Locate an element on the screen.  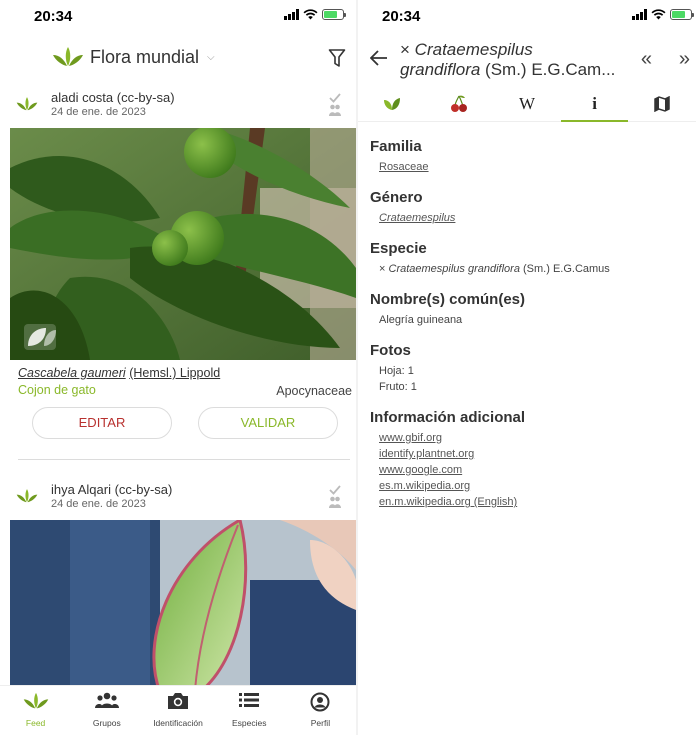
battery-icon is located at coordinates (682, 14).